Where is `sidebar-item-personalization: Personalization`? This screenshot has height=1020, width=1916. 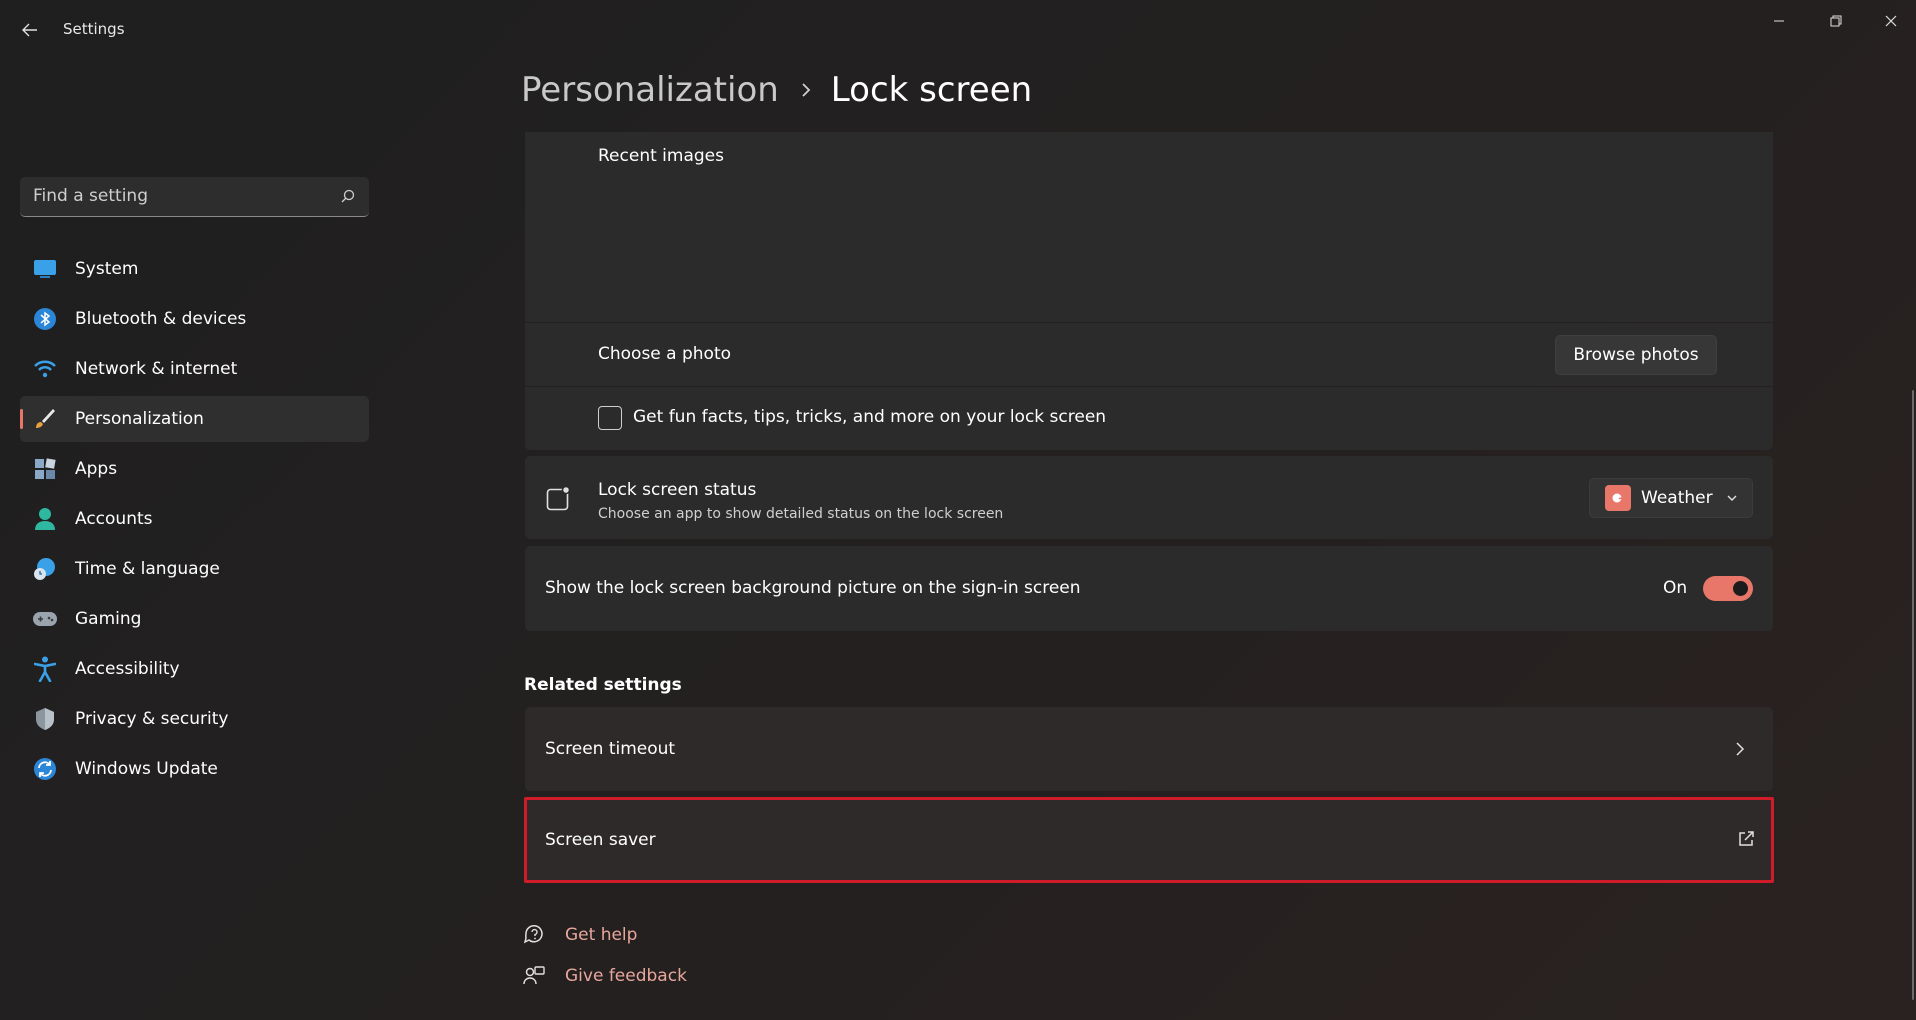
sidebar-item-personalization: Personalization is located at coordinates (194, 419).